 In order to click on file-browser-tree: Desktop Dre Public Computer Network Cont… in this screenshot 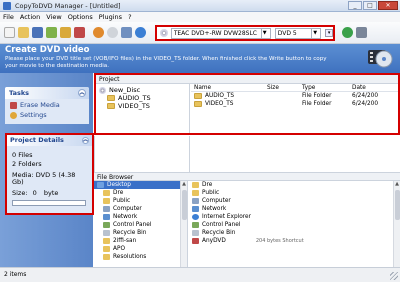, I will do `click(141, 224)`.